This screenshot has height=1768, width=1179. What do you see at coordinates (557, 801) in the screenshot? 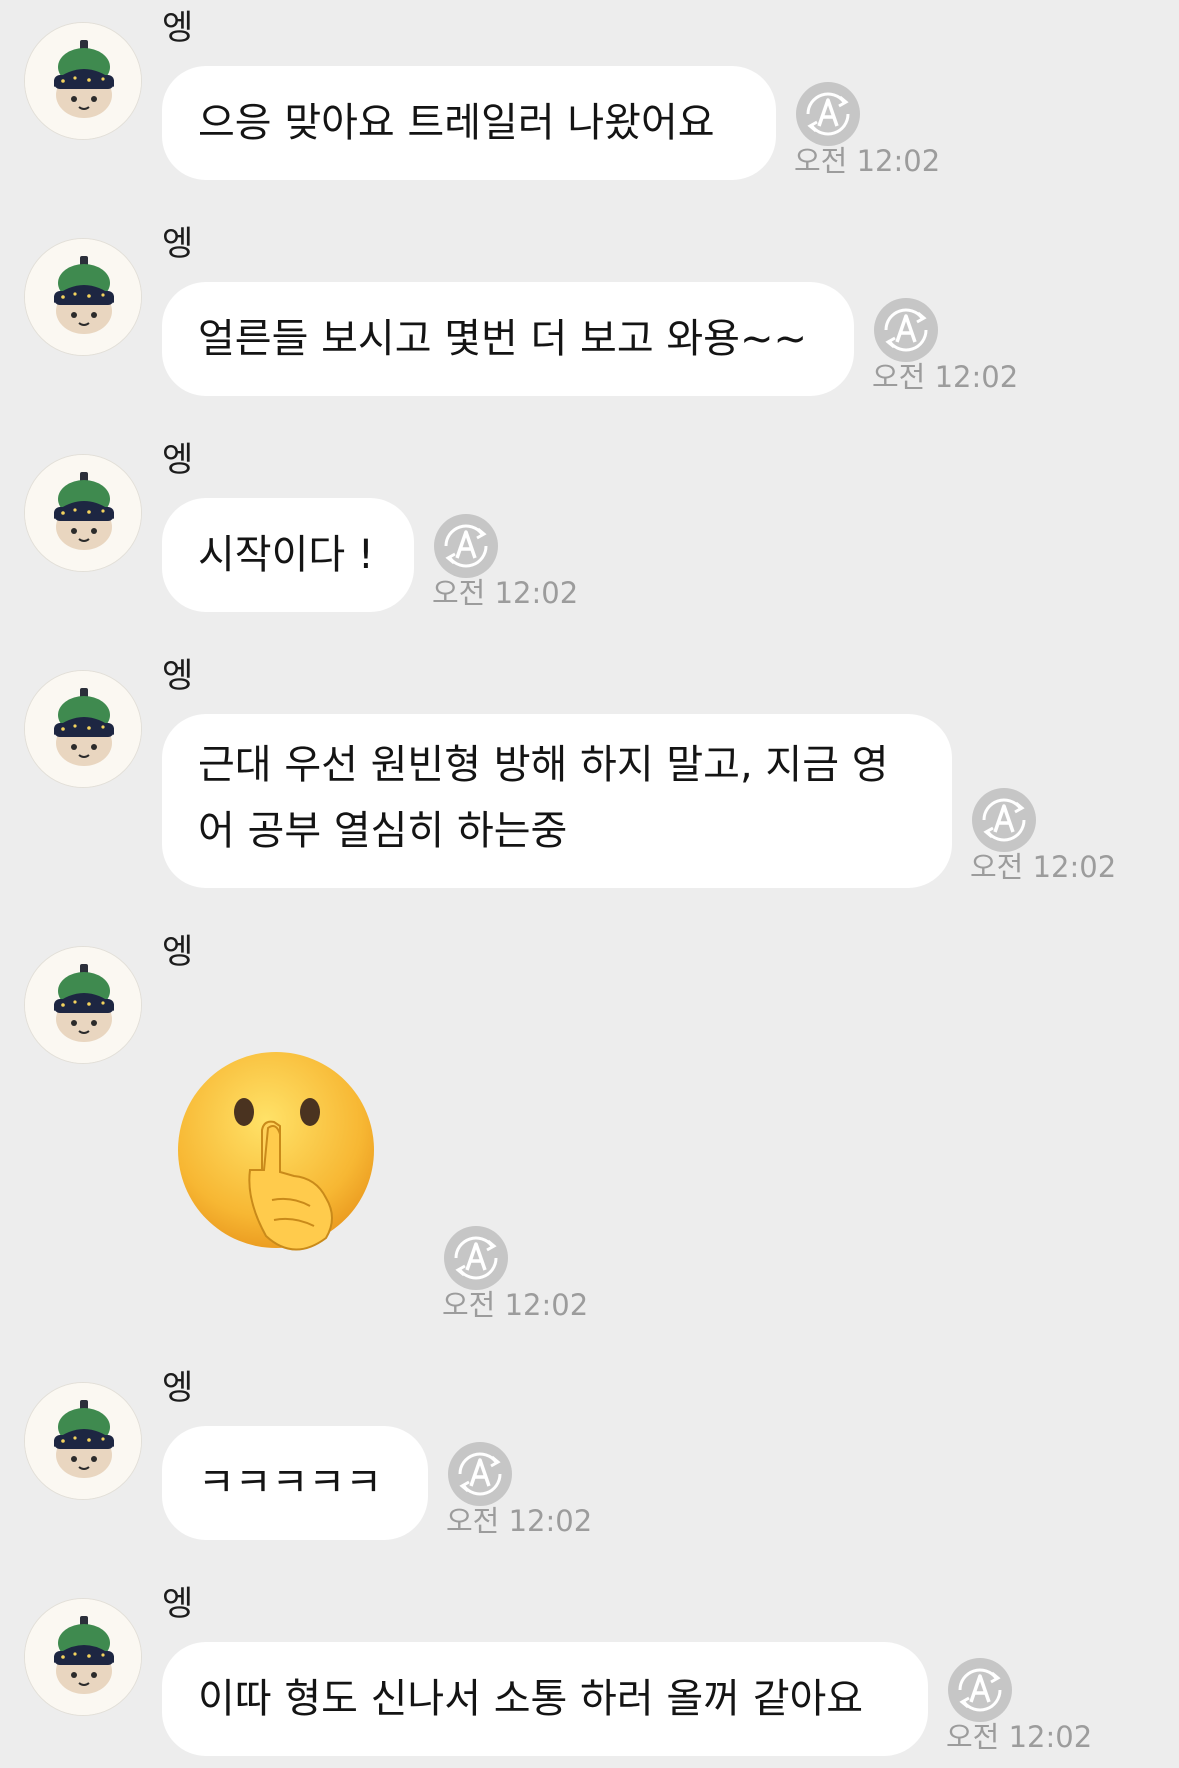
I see `message-bubble: 근대 우선 원빈형 방해 하지 말고, 지금 영 어 공부 열심히 하는중` at bounding box center [557, 801].